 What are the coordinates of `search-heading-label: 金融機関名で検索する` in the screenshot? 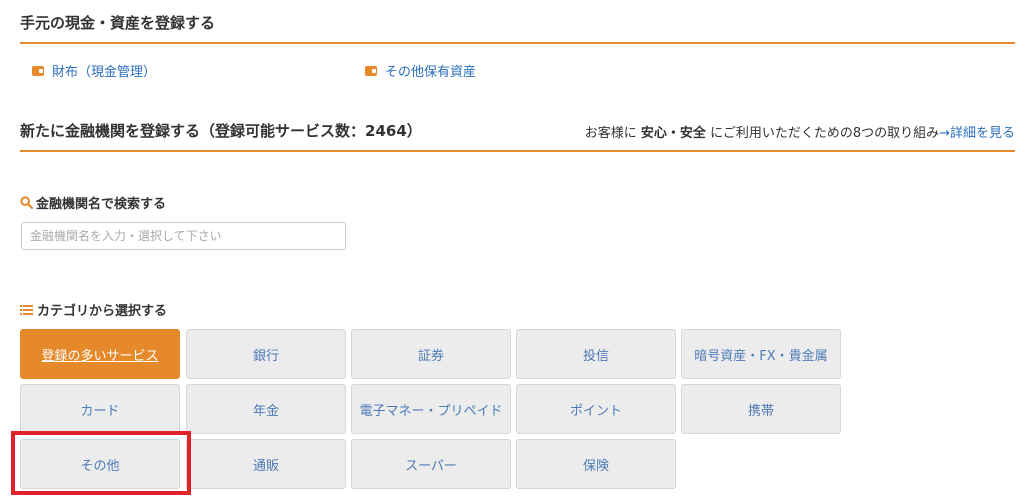 It's located at (101, 204).